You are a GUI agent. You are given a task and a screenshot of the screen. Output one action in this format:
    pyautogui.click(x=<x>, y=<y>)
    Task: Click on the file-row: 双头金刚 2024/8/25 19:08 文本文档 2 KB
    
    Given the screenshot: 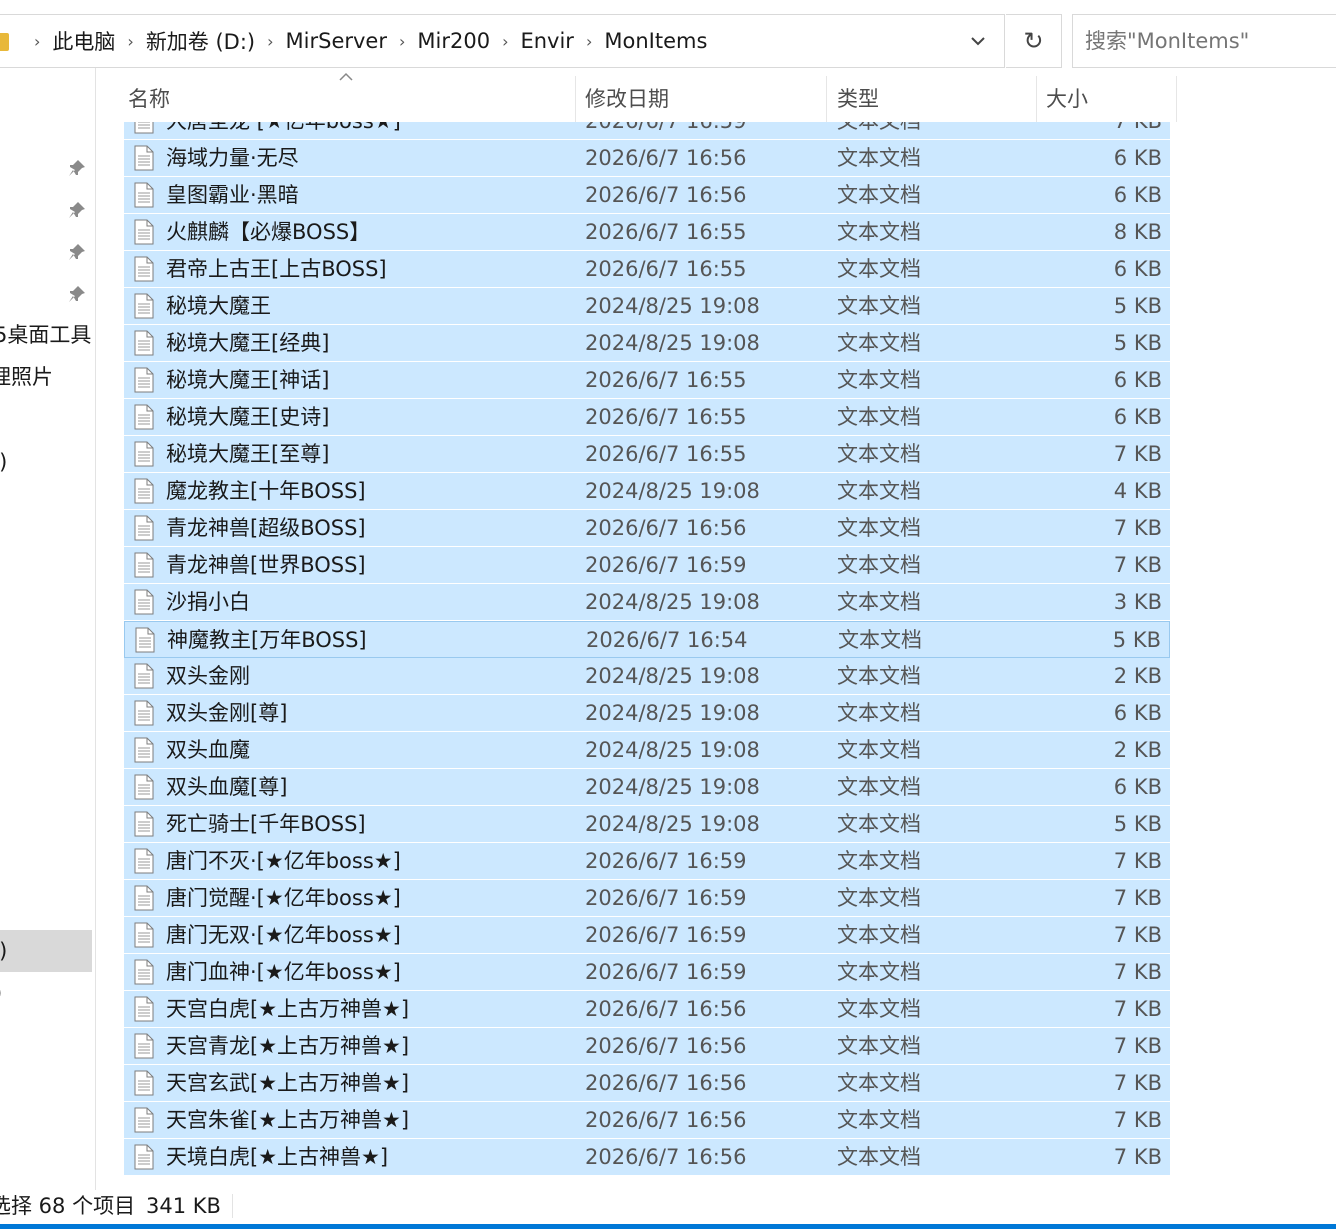 What is the action you would take?
    pyautogui.click(x=647, y=676)
    